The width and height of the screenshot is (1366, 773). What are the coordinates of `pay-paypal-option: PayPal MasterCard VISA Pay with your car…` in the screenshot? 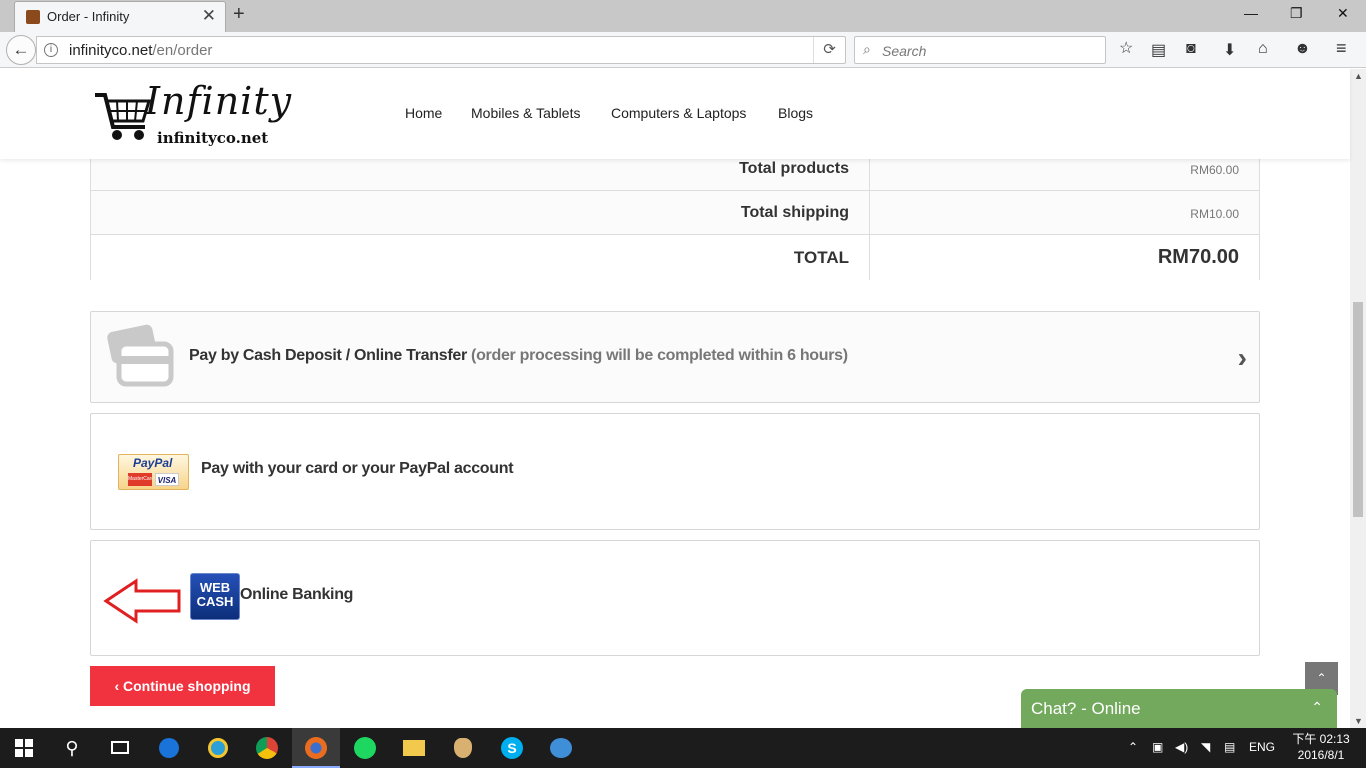 It's located at (675, 471).